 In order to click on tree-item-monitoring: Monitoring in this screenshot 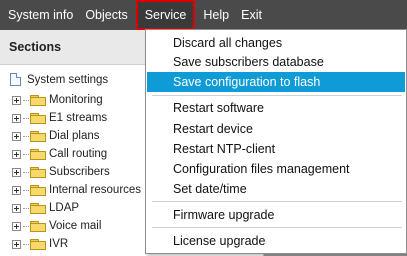, I will do `click(57, 100)`.